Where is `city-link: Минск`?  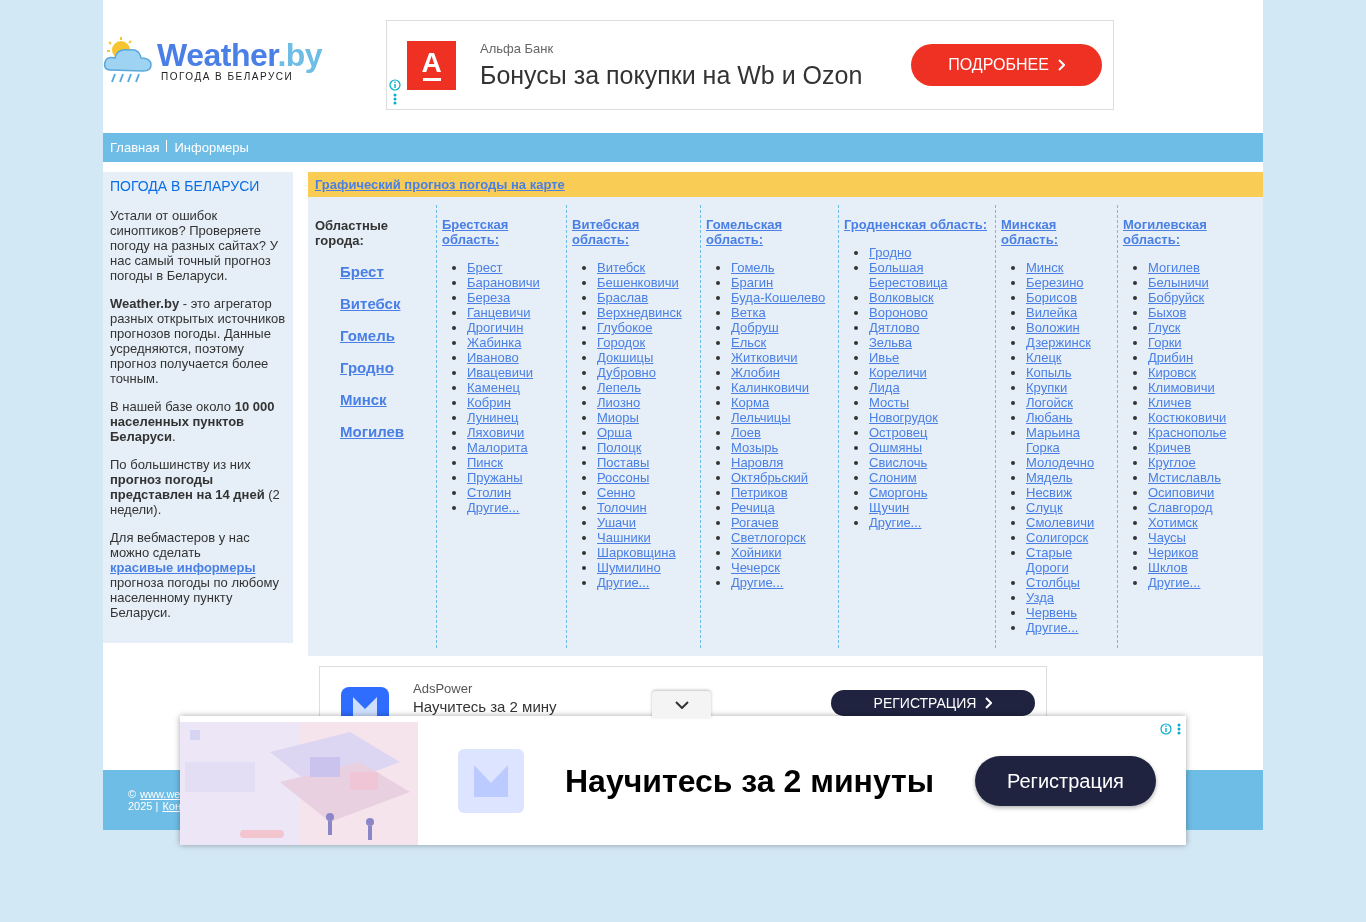 city-link: Минск is located at coordinates (1045, 267).